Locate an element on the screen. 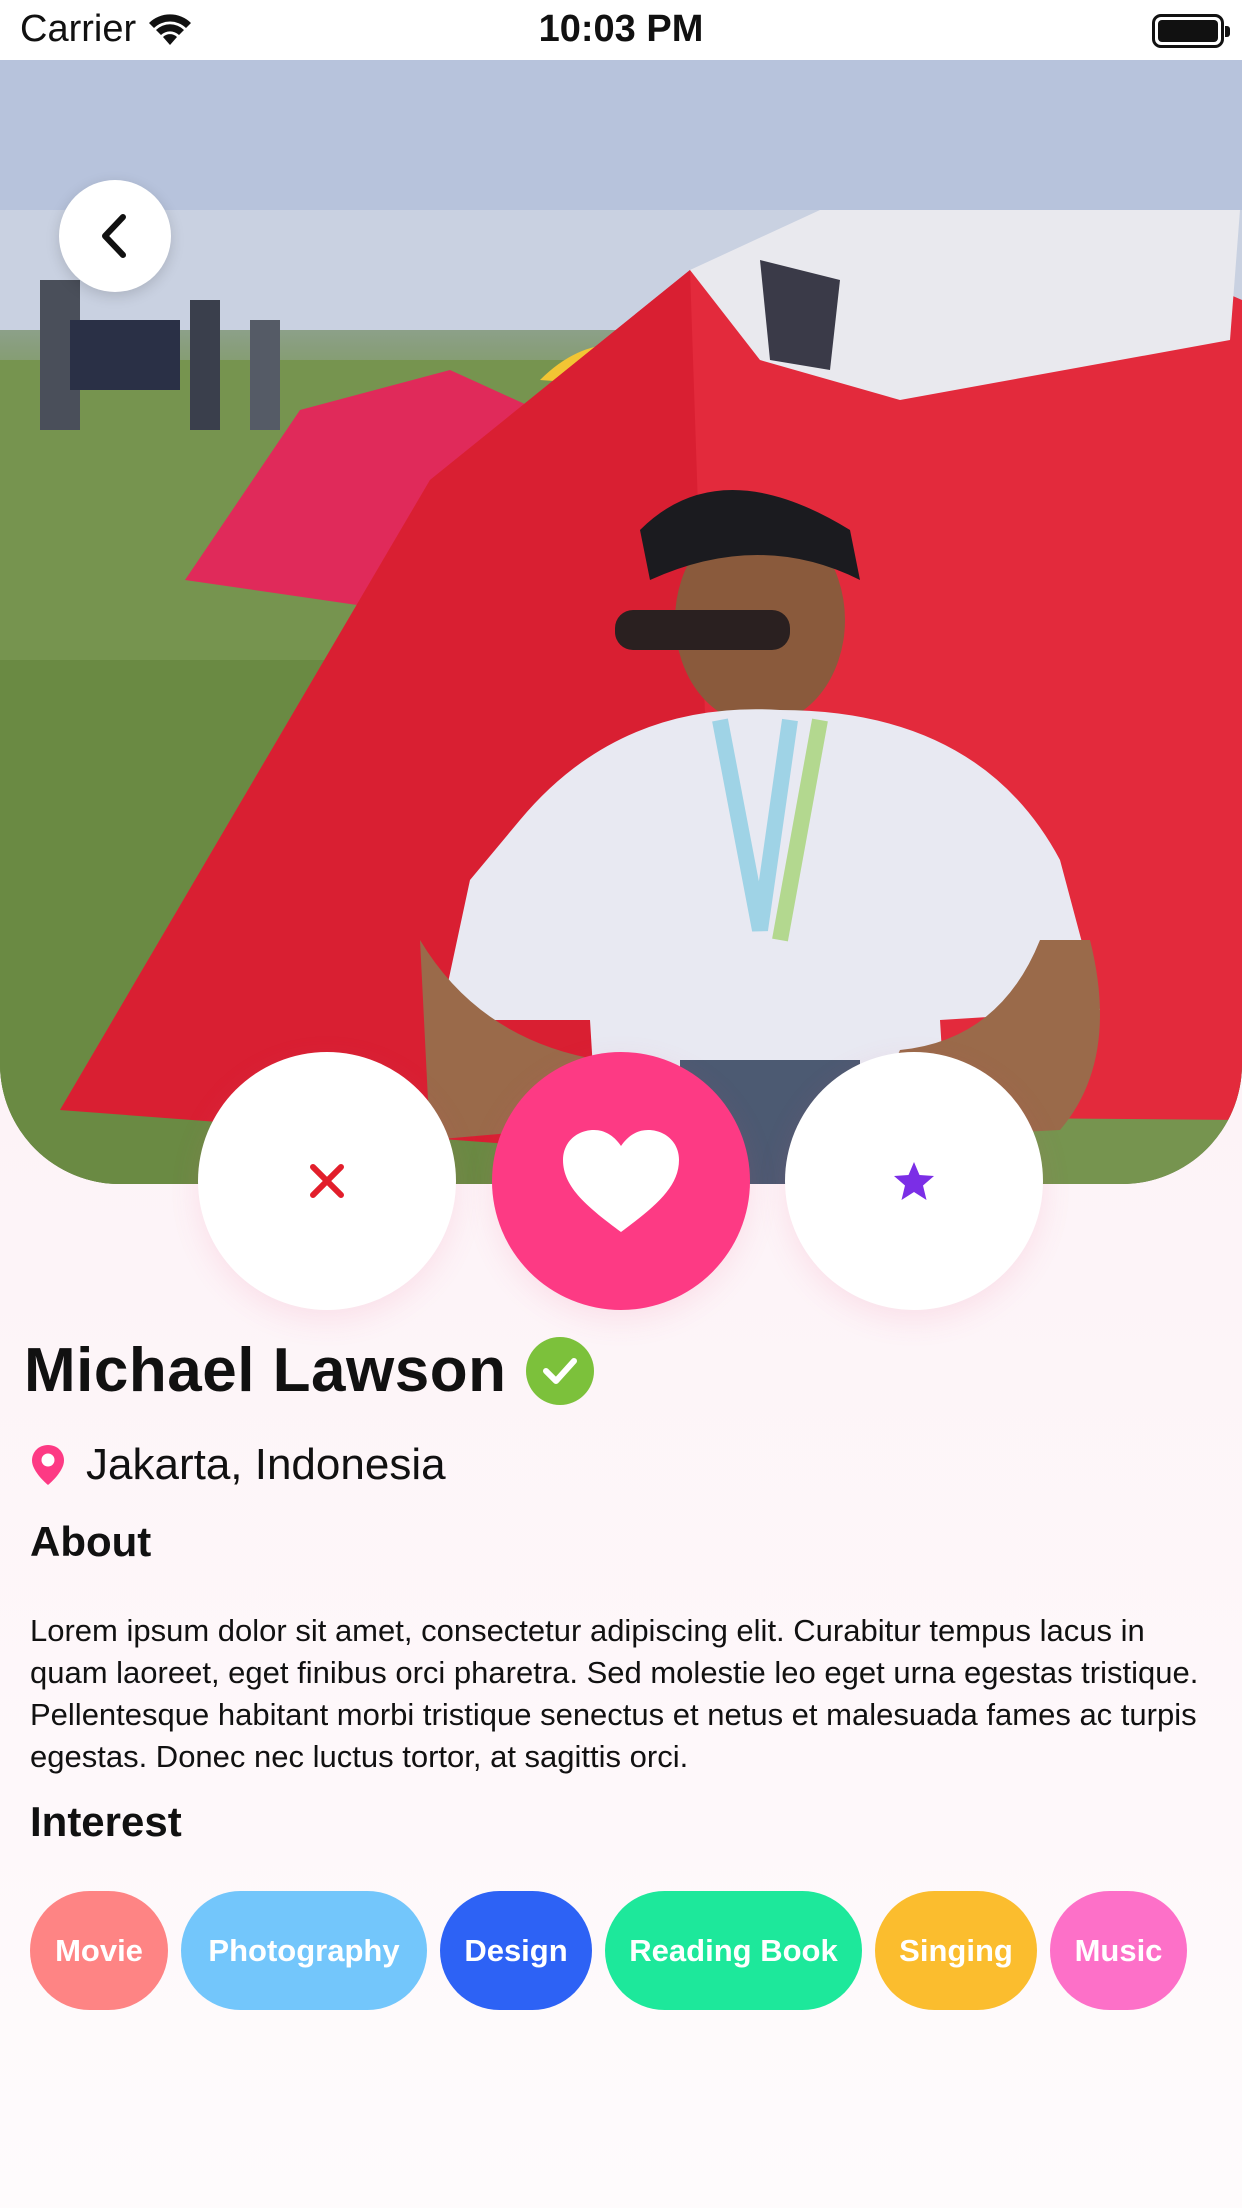 Image resolution: width=1242 pixels, height=2208 pixels. location-row: Jakarta, Indonesia is located at coordinates (238, 1465).